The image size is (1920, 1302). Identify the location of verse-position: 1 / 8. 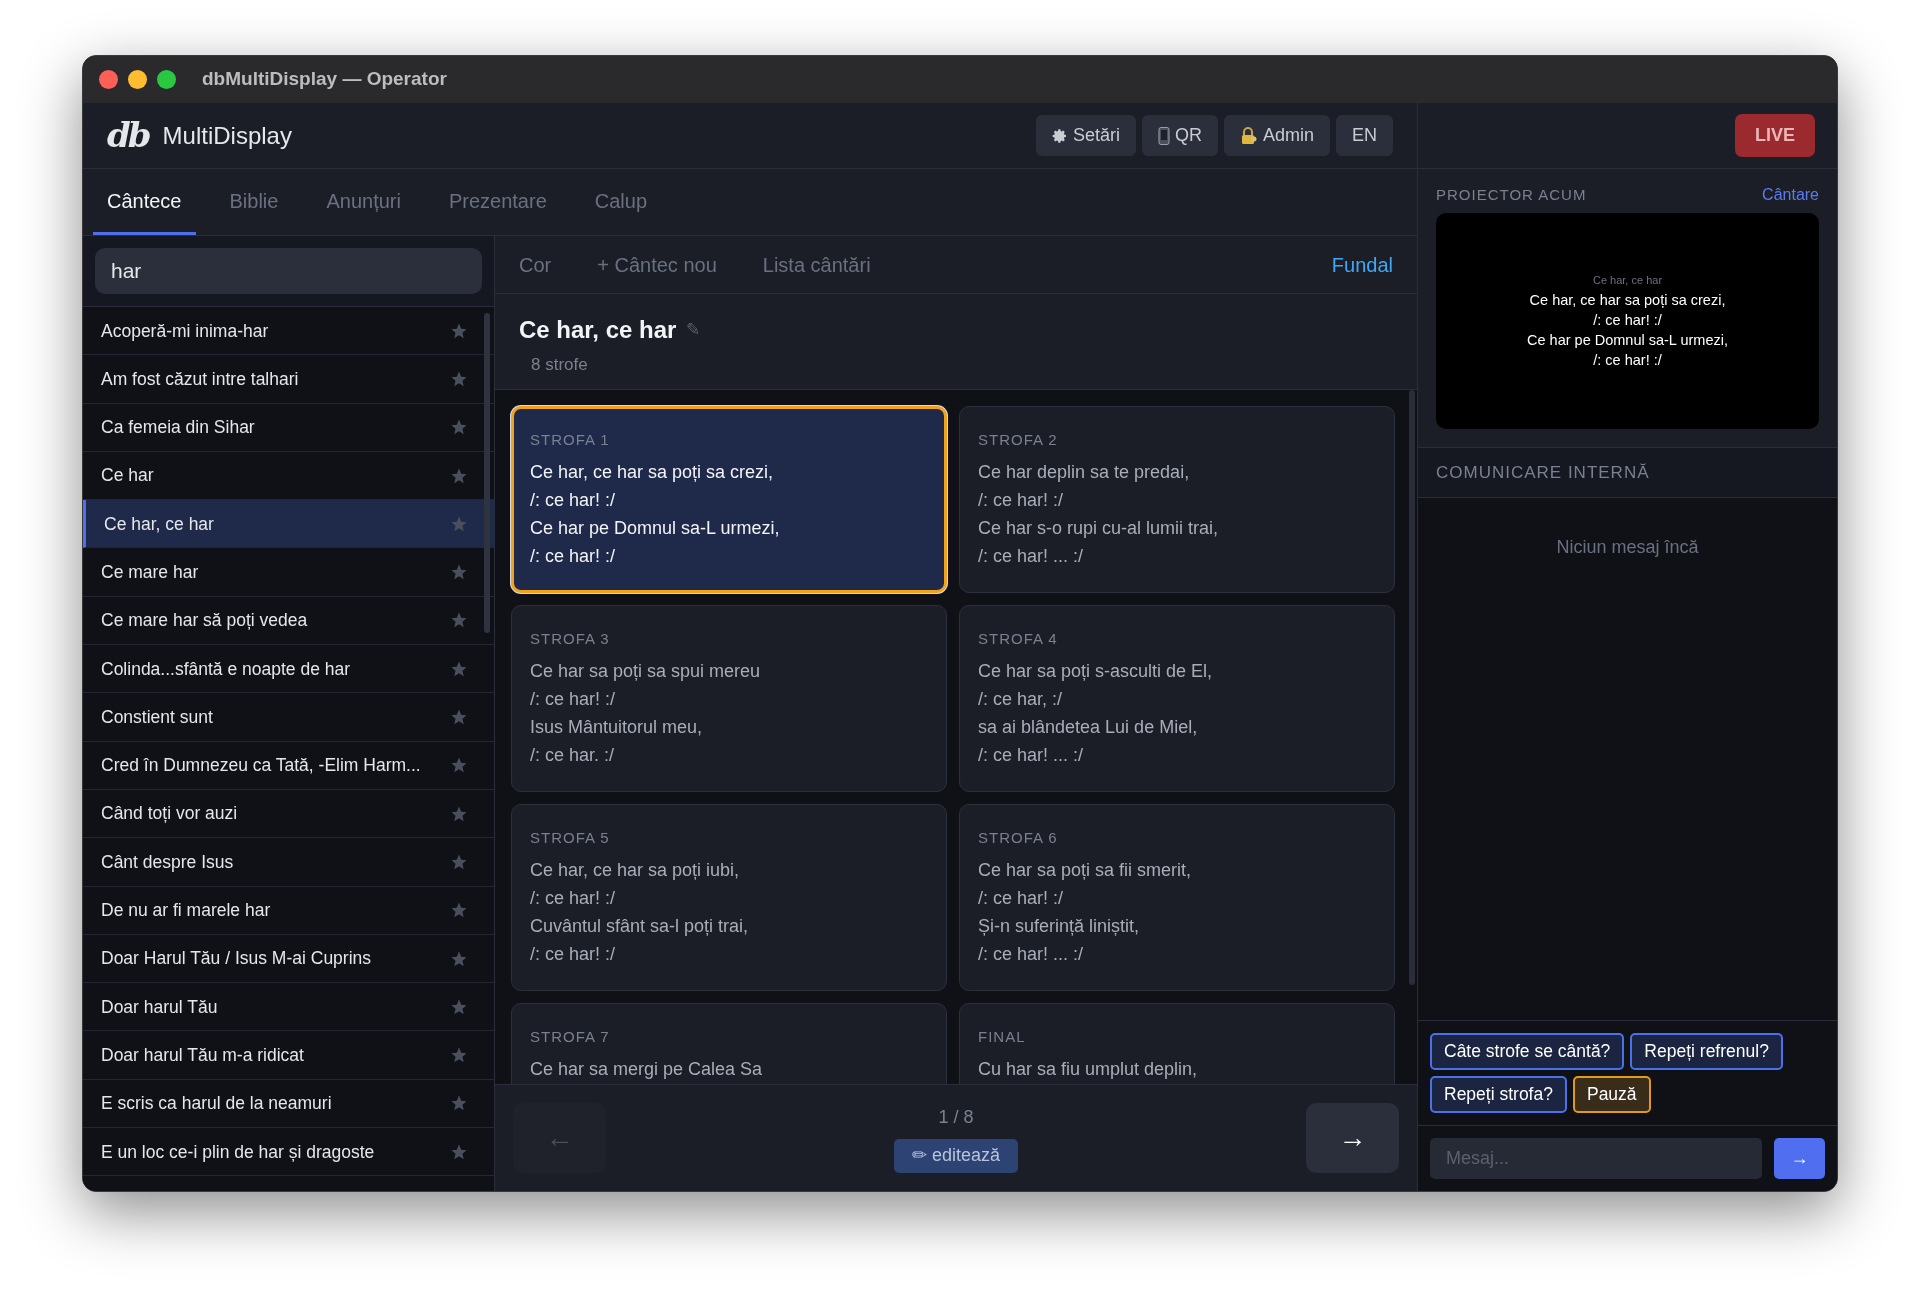
(956, 1117).